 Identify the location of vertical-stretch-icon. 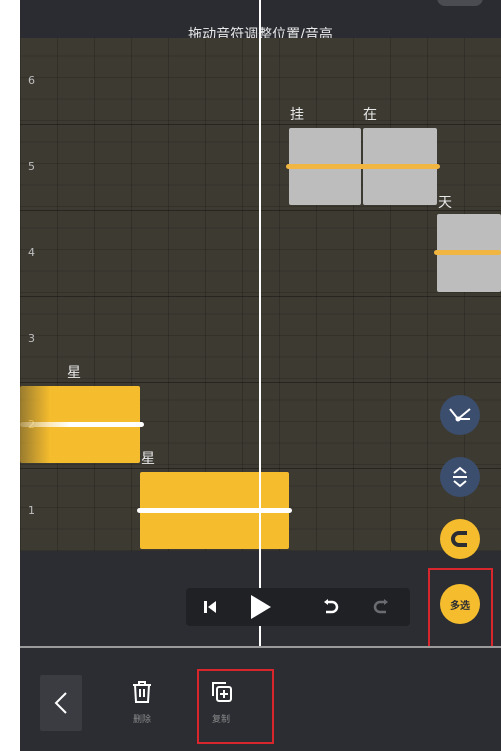
(460, 477).